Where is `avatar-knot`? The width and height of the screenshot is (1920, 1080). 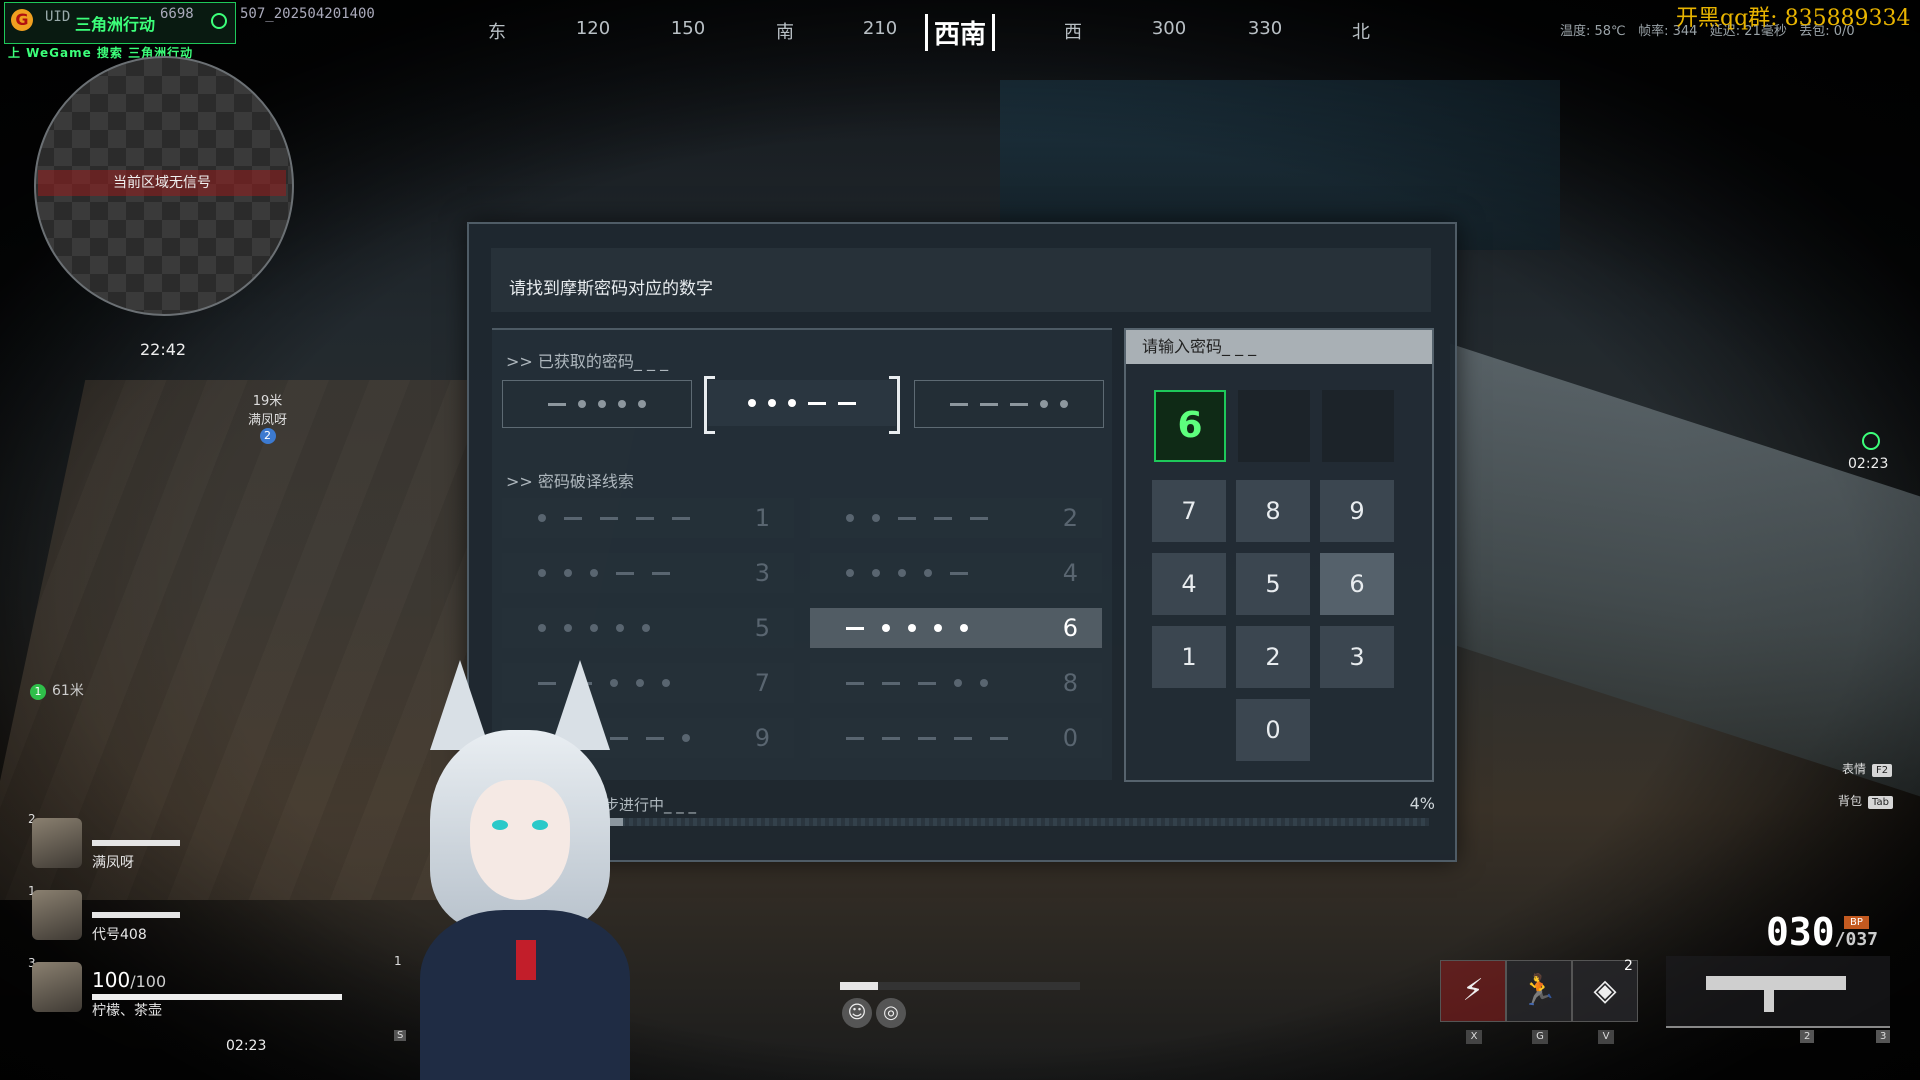
avatar-knot is located at coordinates (526, 960).